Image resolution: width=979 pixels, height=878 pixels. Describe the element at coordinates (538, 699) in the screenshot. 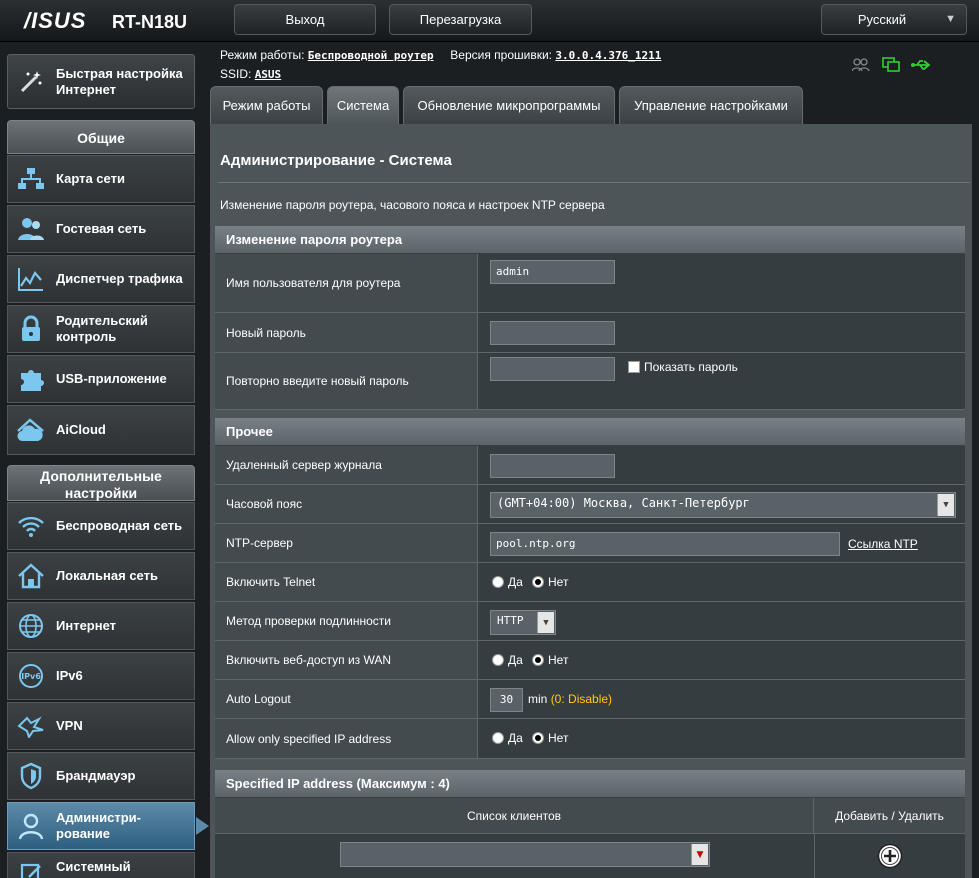

I see `auto-logout-unit: min` at that location.